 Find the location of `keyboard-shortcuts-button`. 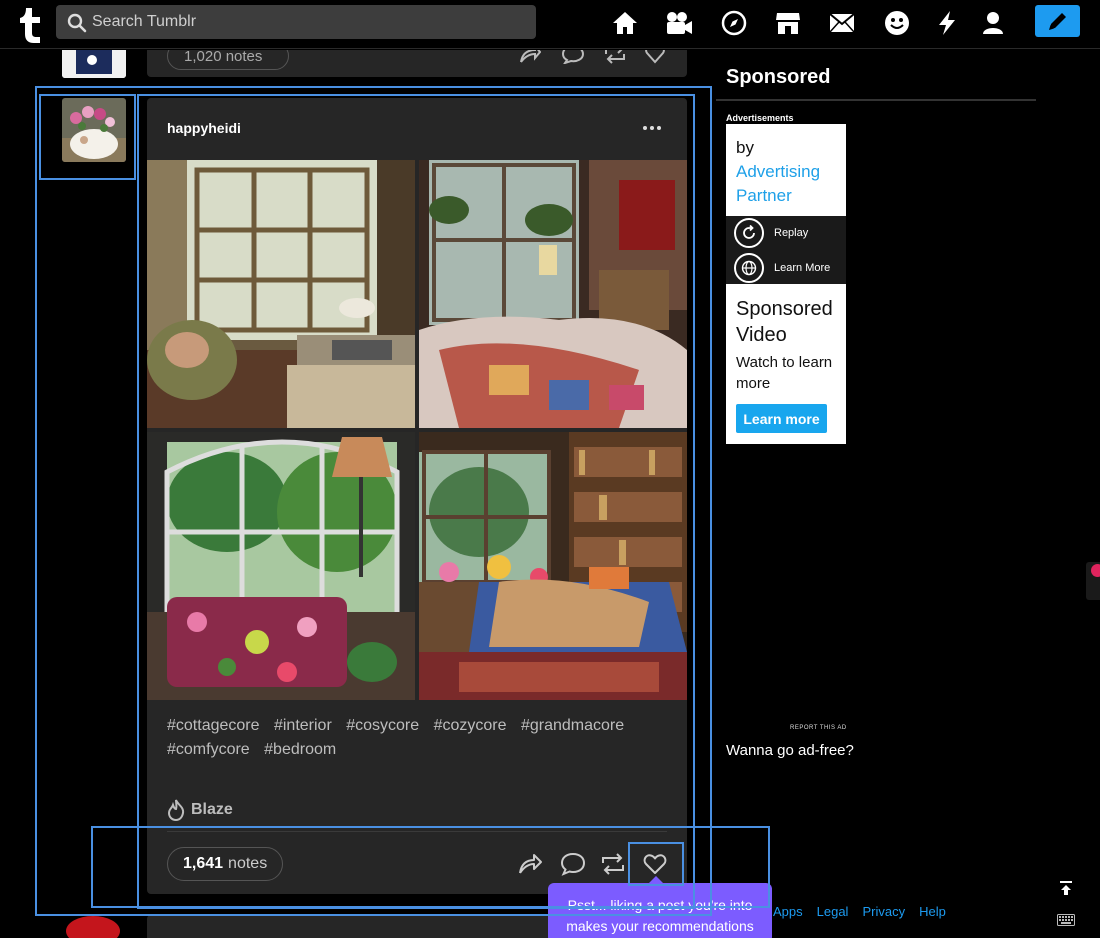

keyboard-shortcuts-button is located at coordinates (1066, 920).